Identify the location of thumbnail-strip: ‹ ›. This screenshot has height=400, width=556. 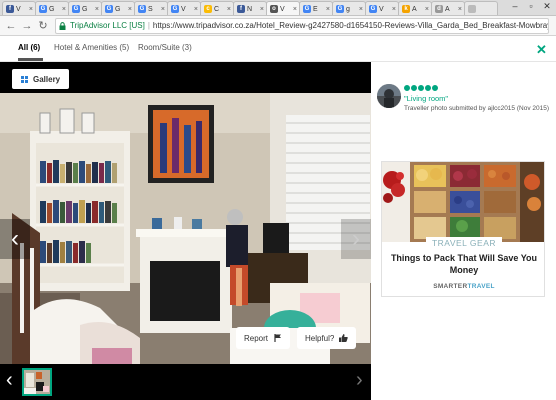
(185, 382).